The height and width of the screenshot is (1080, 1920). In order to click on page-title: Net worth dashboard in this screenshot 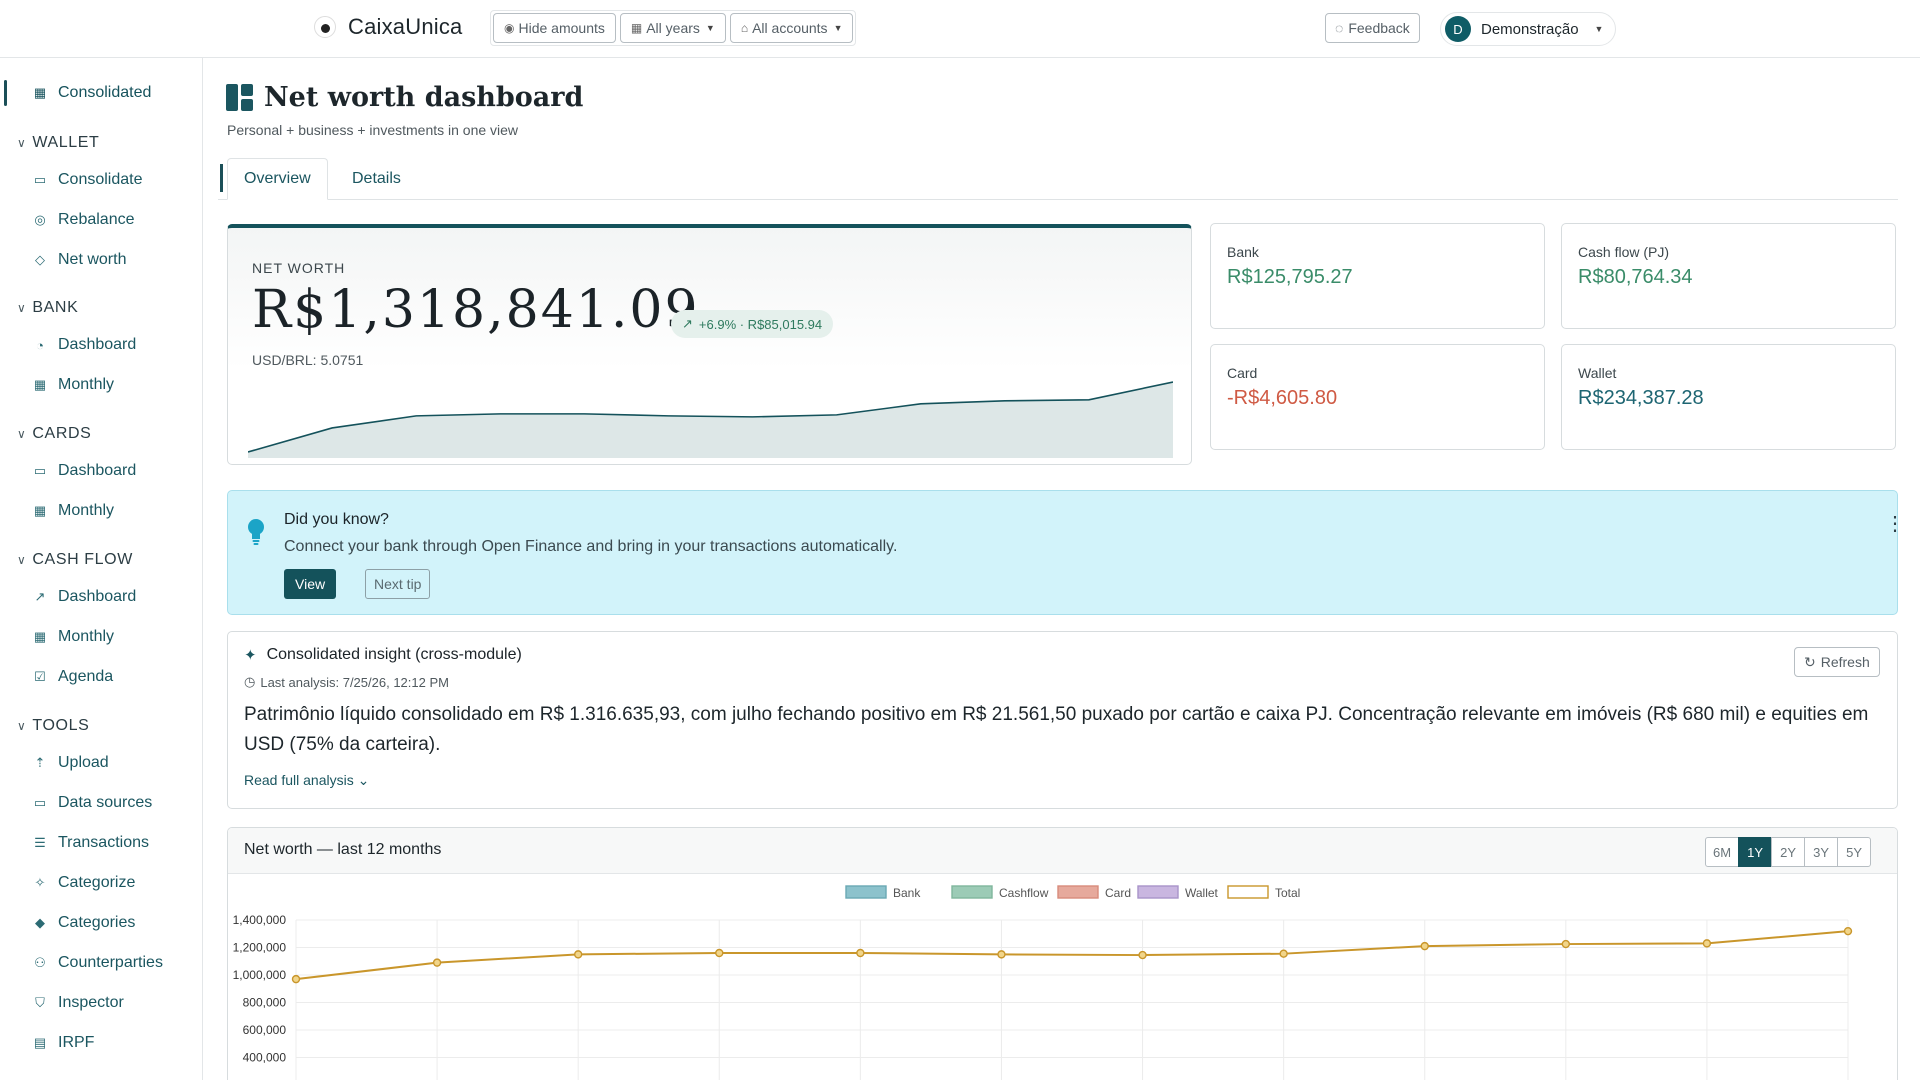, I will do `click(424, 97)`.